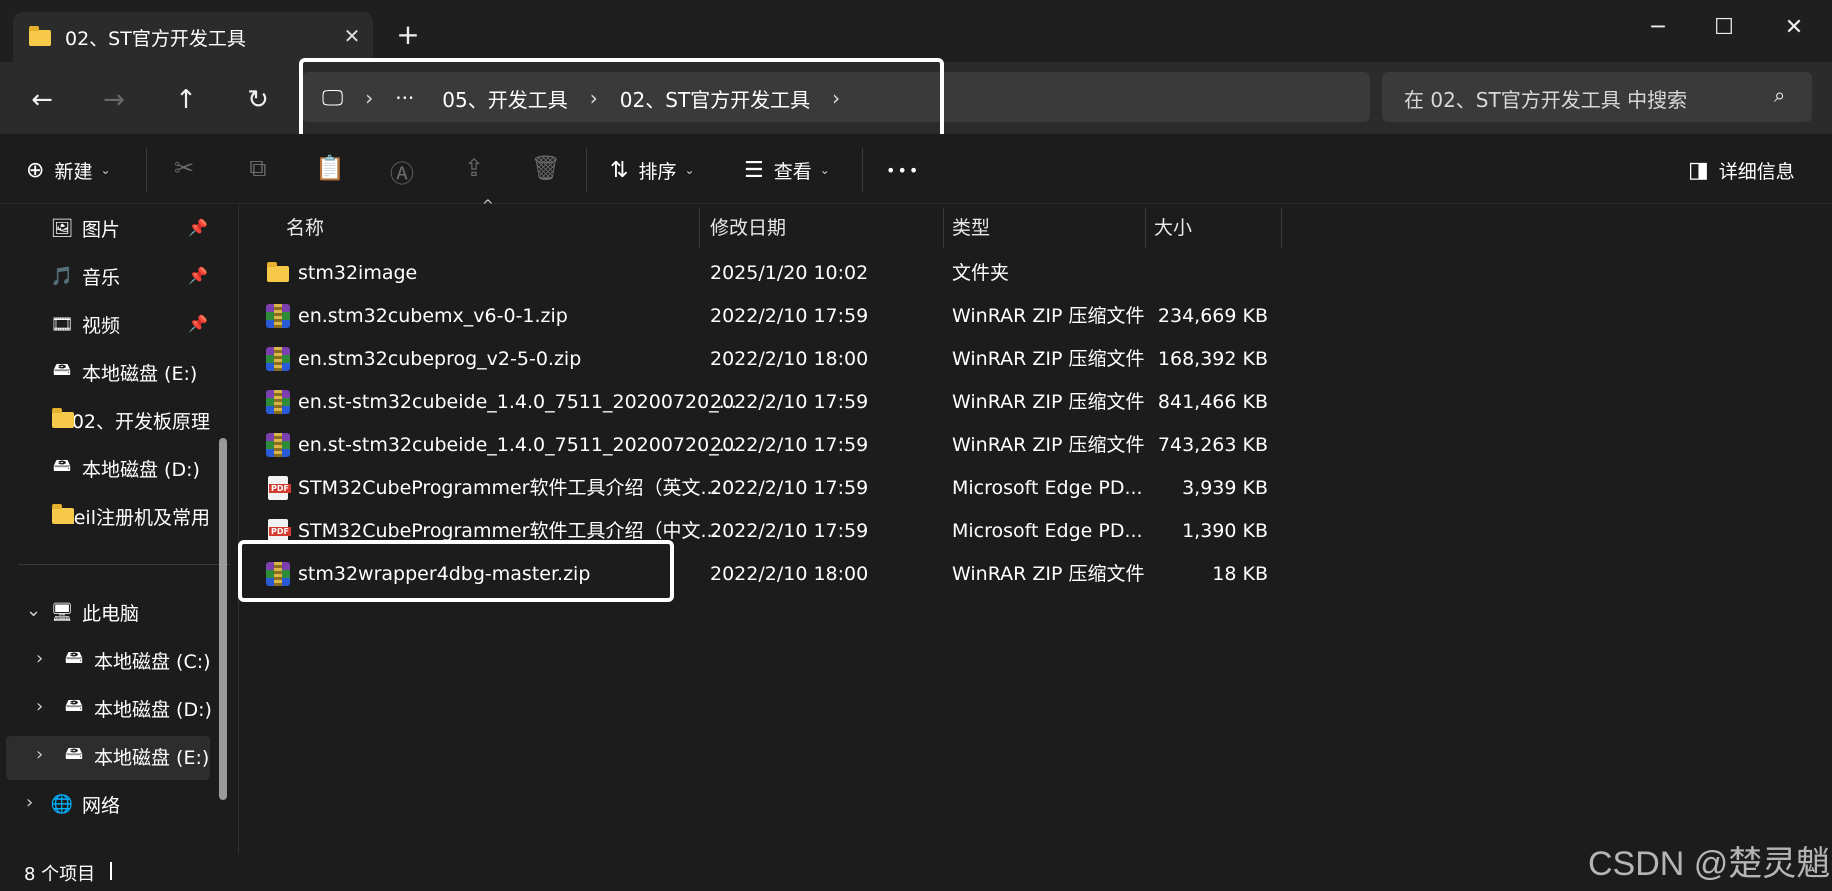 Image resolution: width=1832 pixels, height=891 pixels. I want to click on sidebar-item-label: 02、开发板原理, so click(140, 421).